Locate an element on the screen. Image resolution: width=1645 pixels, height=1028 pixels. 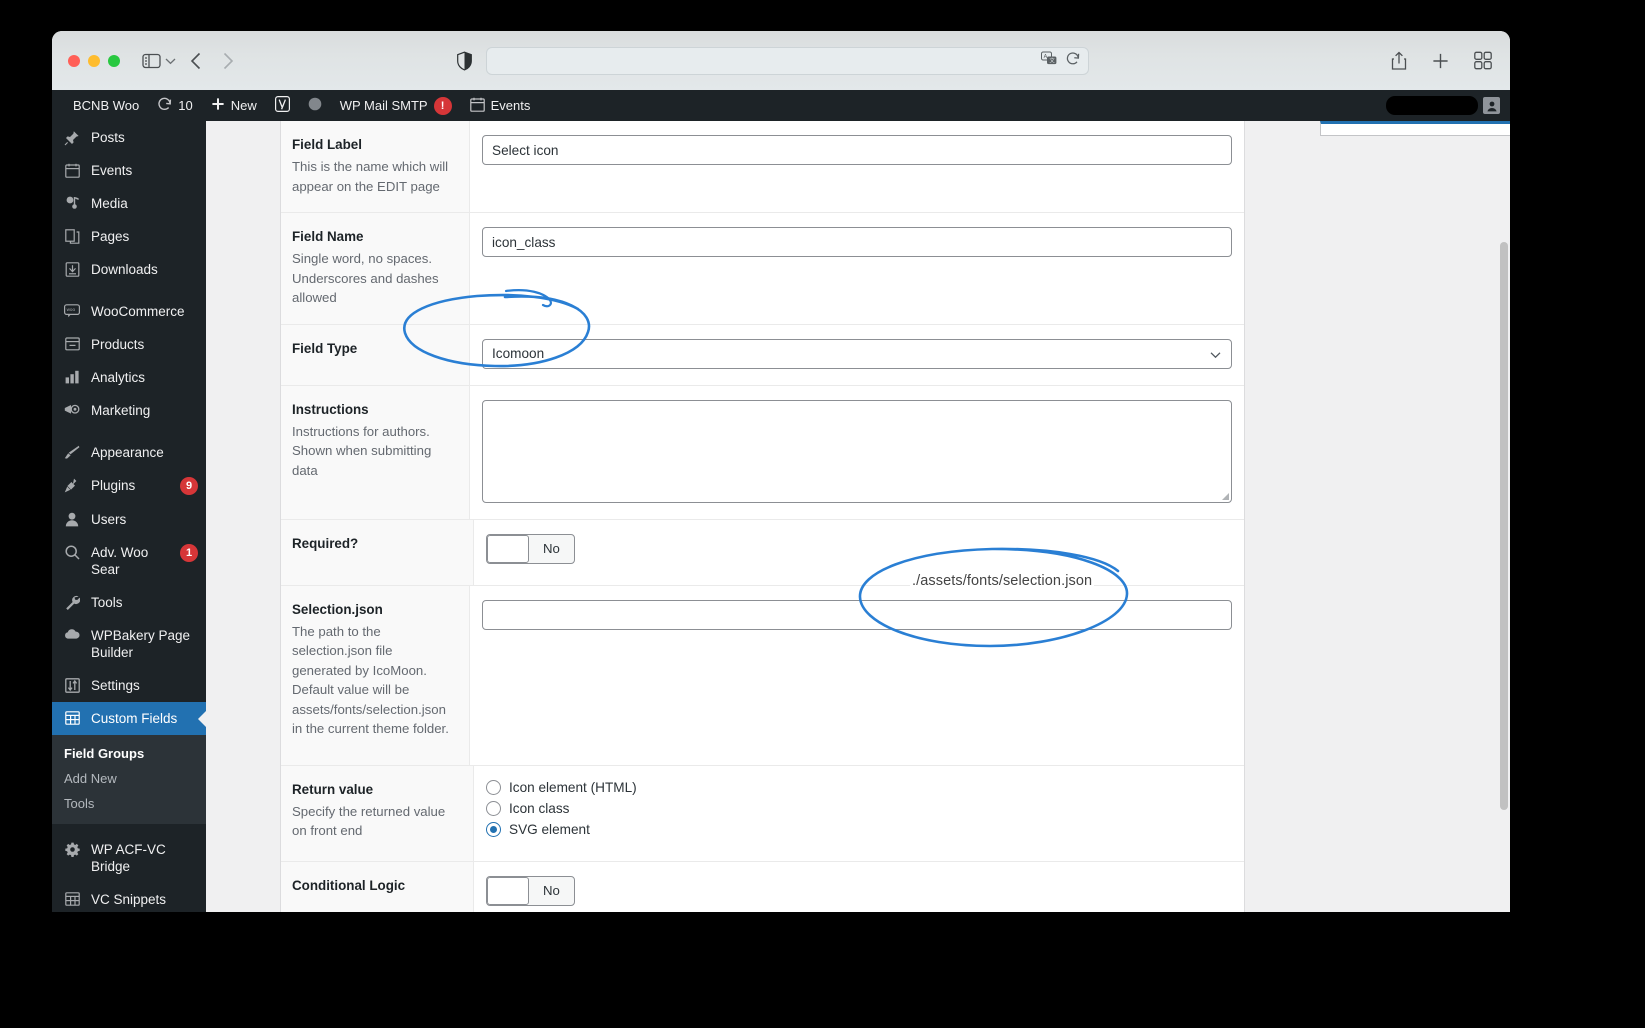
submenu-item-add-new: Add New is located at coordinates (129, 778).